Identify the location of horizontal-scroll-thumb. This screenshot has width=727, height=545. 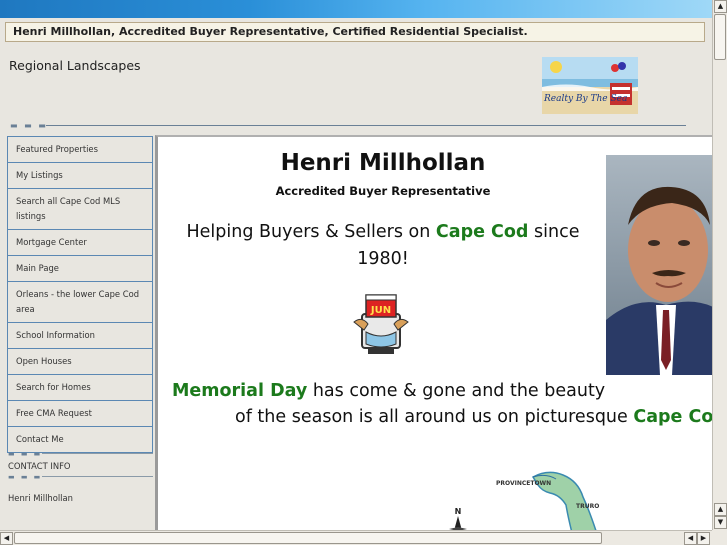
(308, 538).